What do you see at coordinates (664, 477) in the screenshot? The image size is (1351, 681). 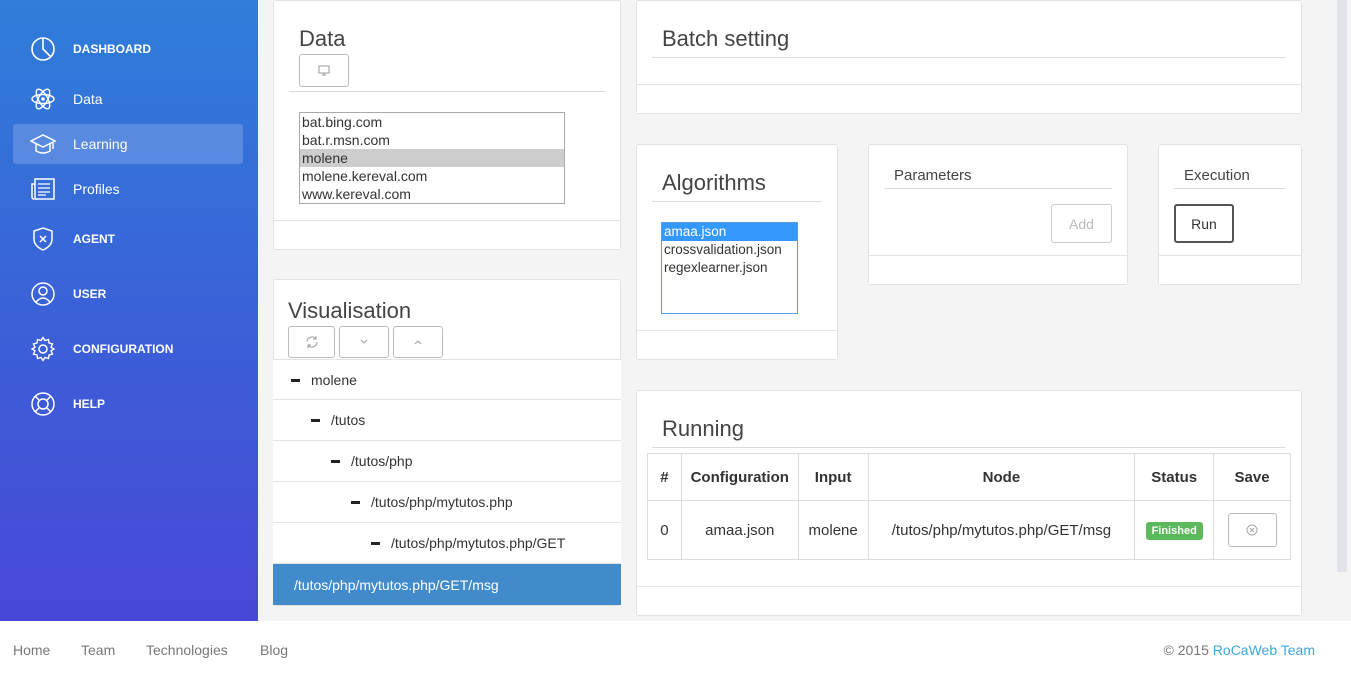 I see `column-header: #` at bounding box center [664, 477].